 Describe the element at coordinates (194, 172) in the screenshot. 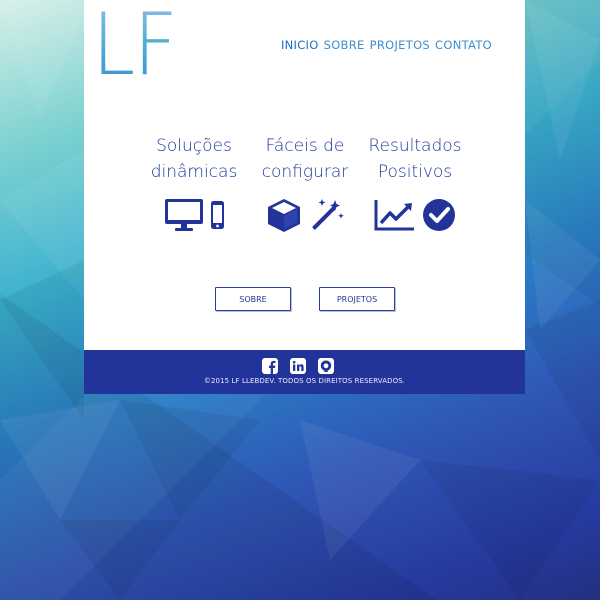

I see `feature-title-line2: dinâmicas` at that location.